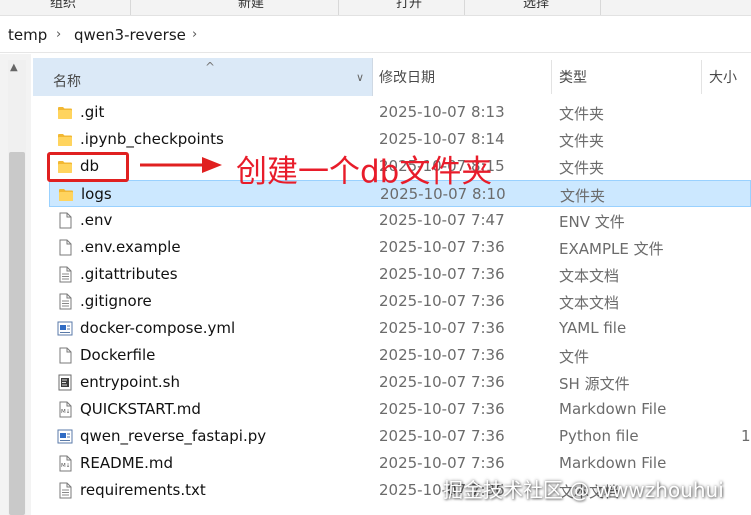 This screenshot has height=515, width=751. I want to click on column-header-row: 名称 ^ ∨ 修改日期 类型 大小, so click(391, 75).